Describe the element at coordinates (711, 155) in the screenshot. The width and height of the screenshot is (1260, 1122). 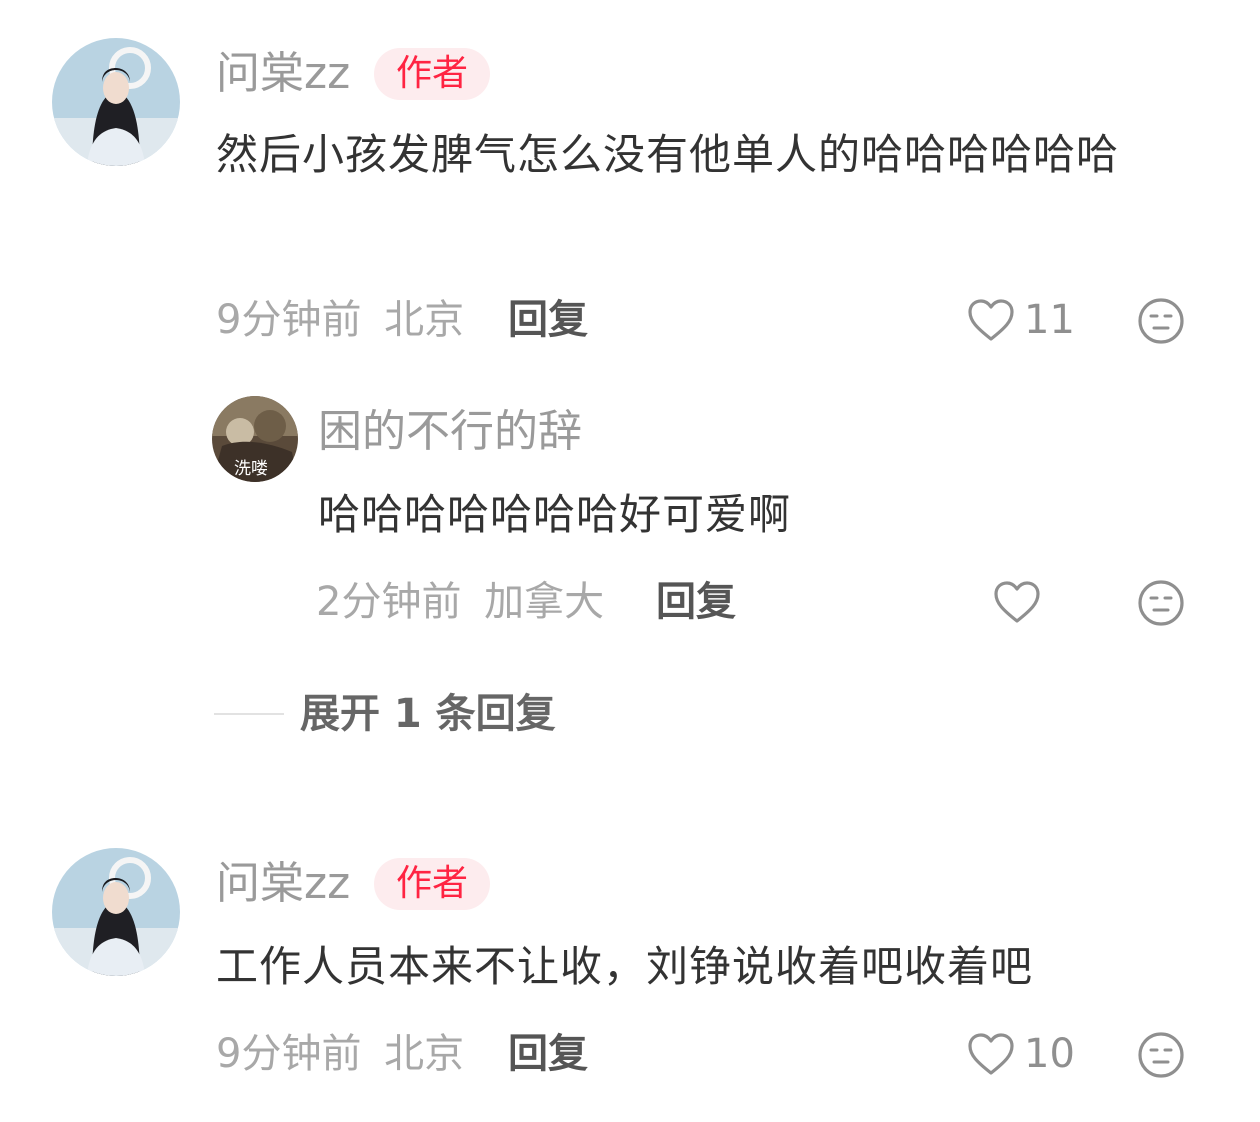
I see `comment-content: 然后小孩发脾气怎么没有他单人的哈哈哈哈哈哈` at that location.